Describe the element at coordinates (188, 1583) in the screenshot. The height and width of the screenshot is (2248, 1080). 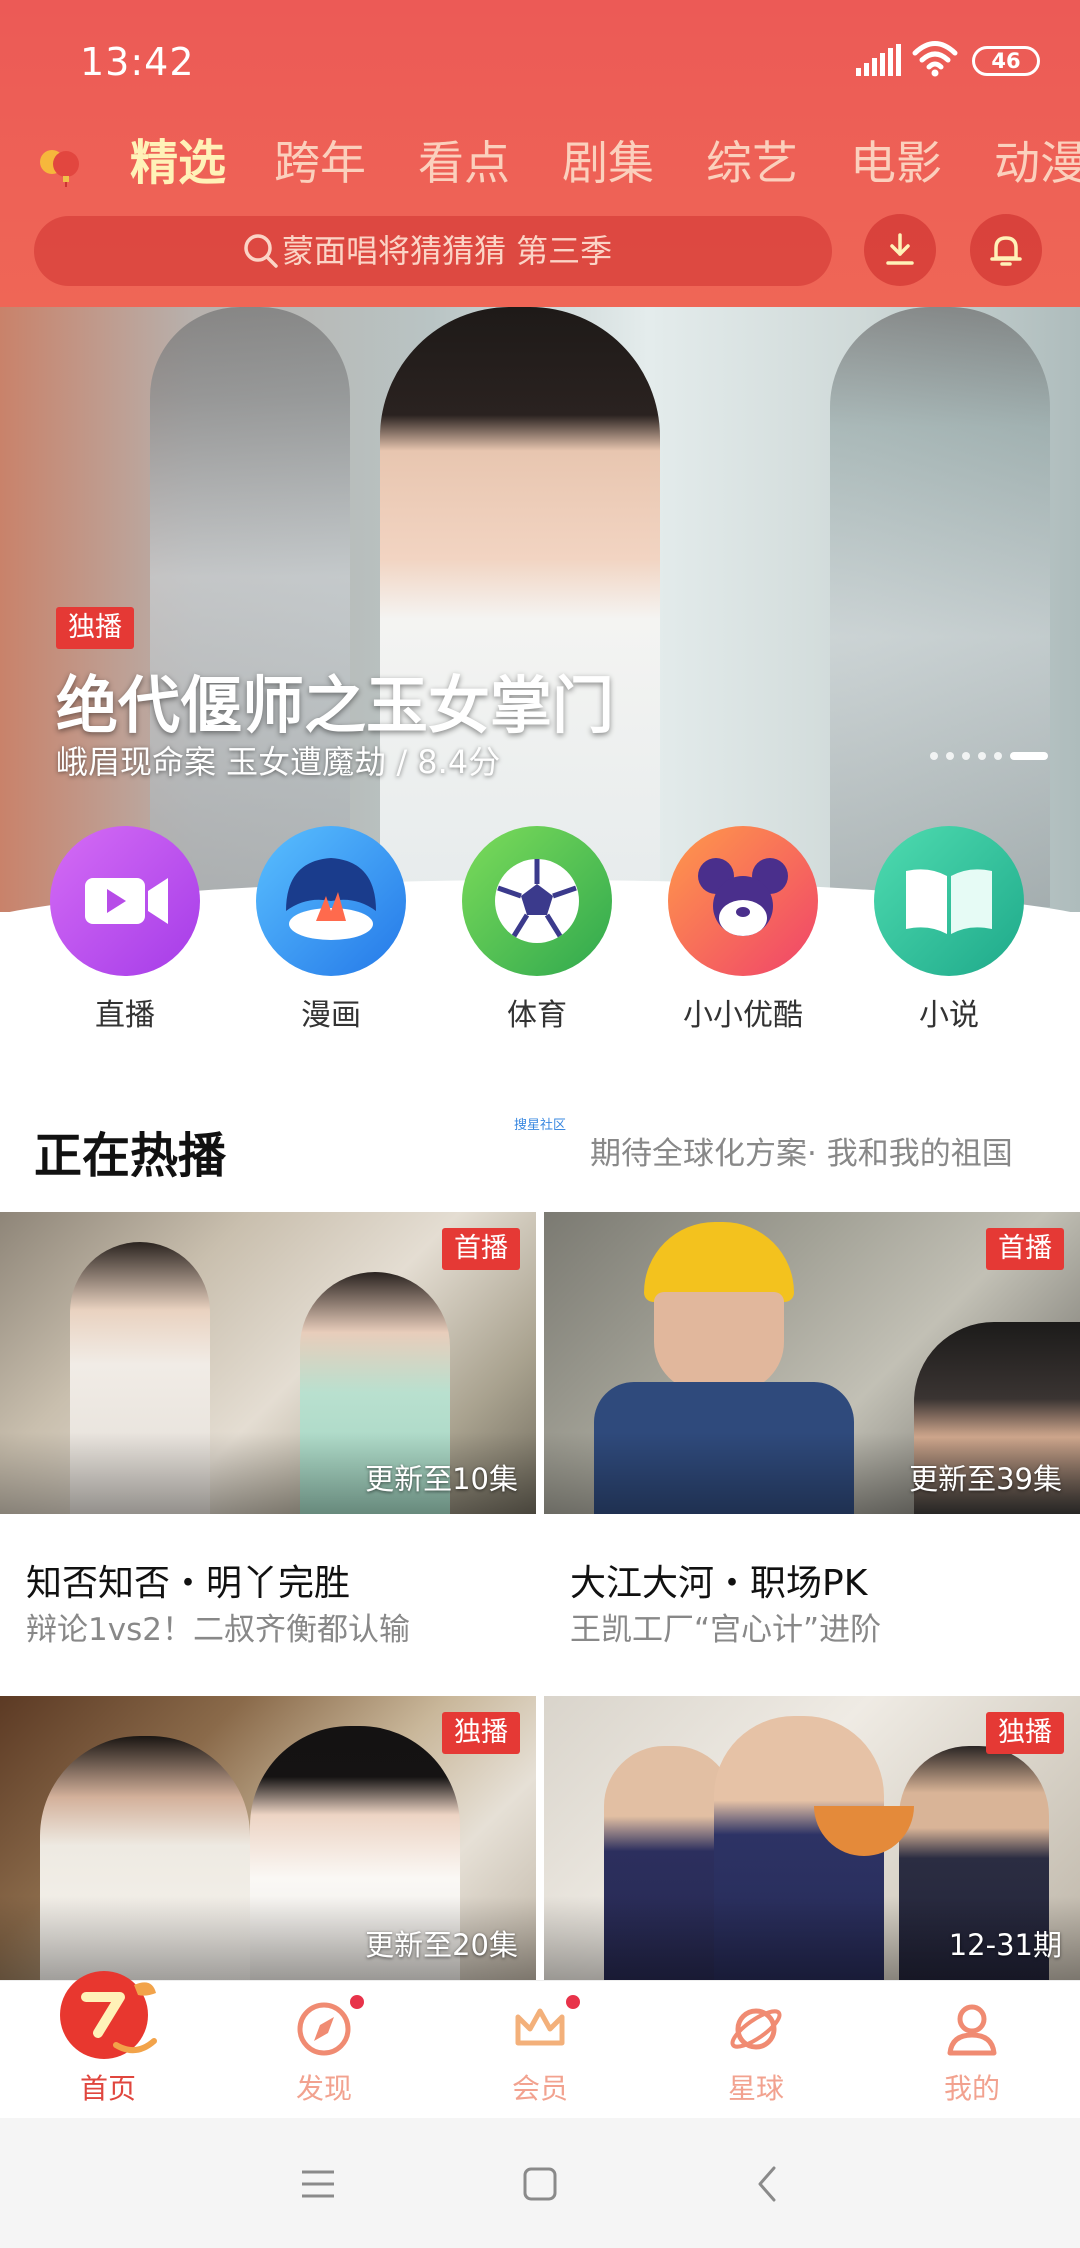
I see `video-title: 知否知否・明丫完胜` at that location.